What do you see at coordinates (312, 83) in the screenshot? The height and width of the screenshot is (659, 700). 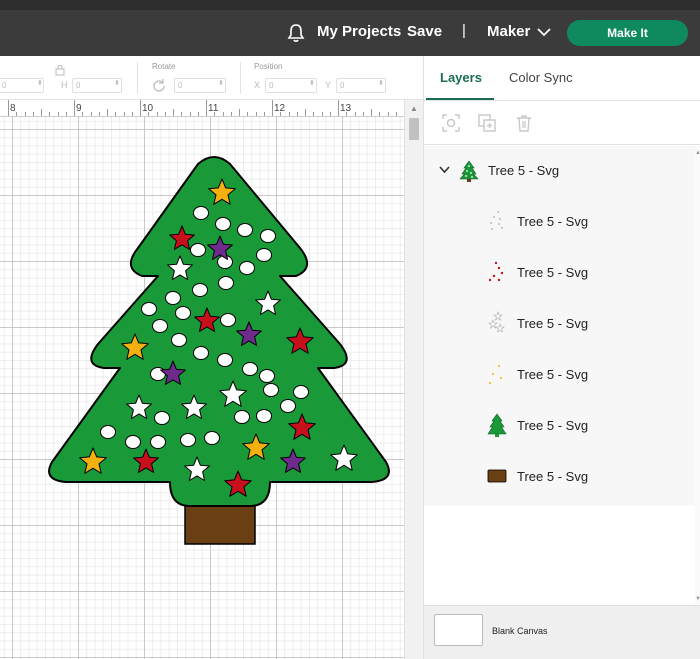 I see `x-spinner: ⬍` at bounding box center [312, 83].